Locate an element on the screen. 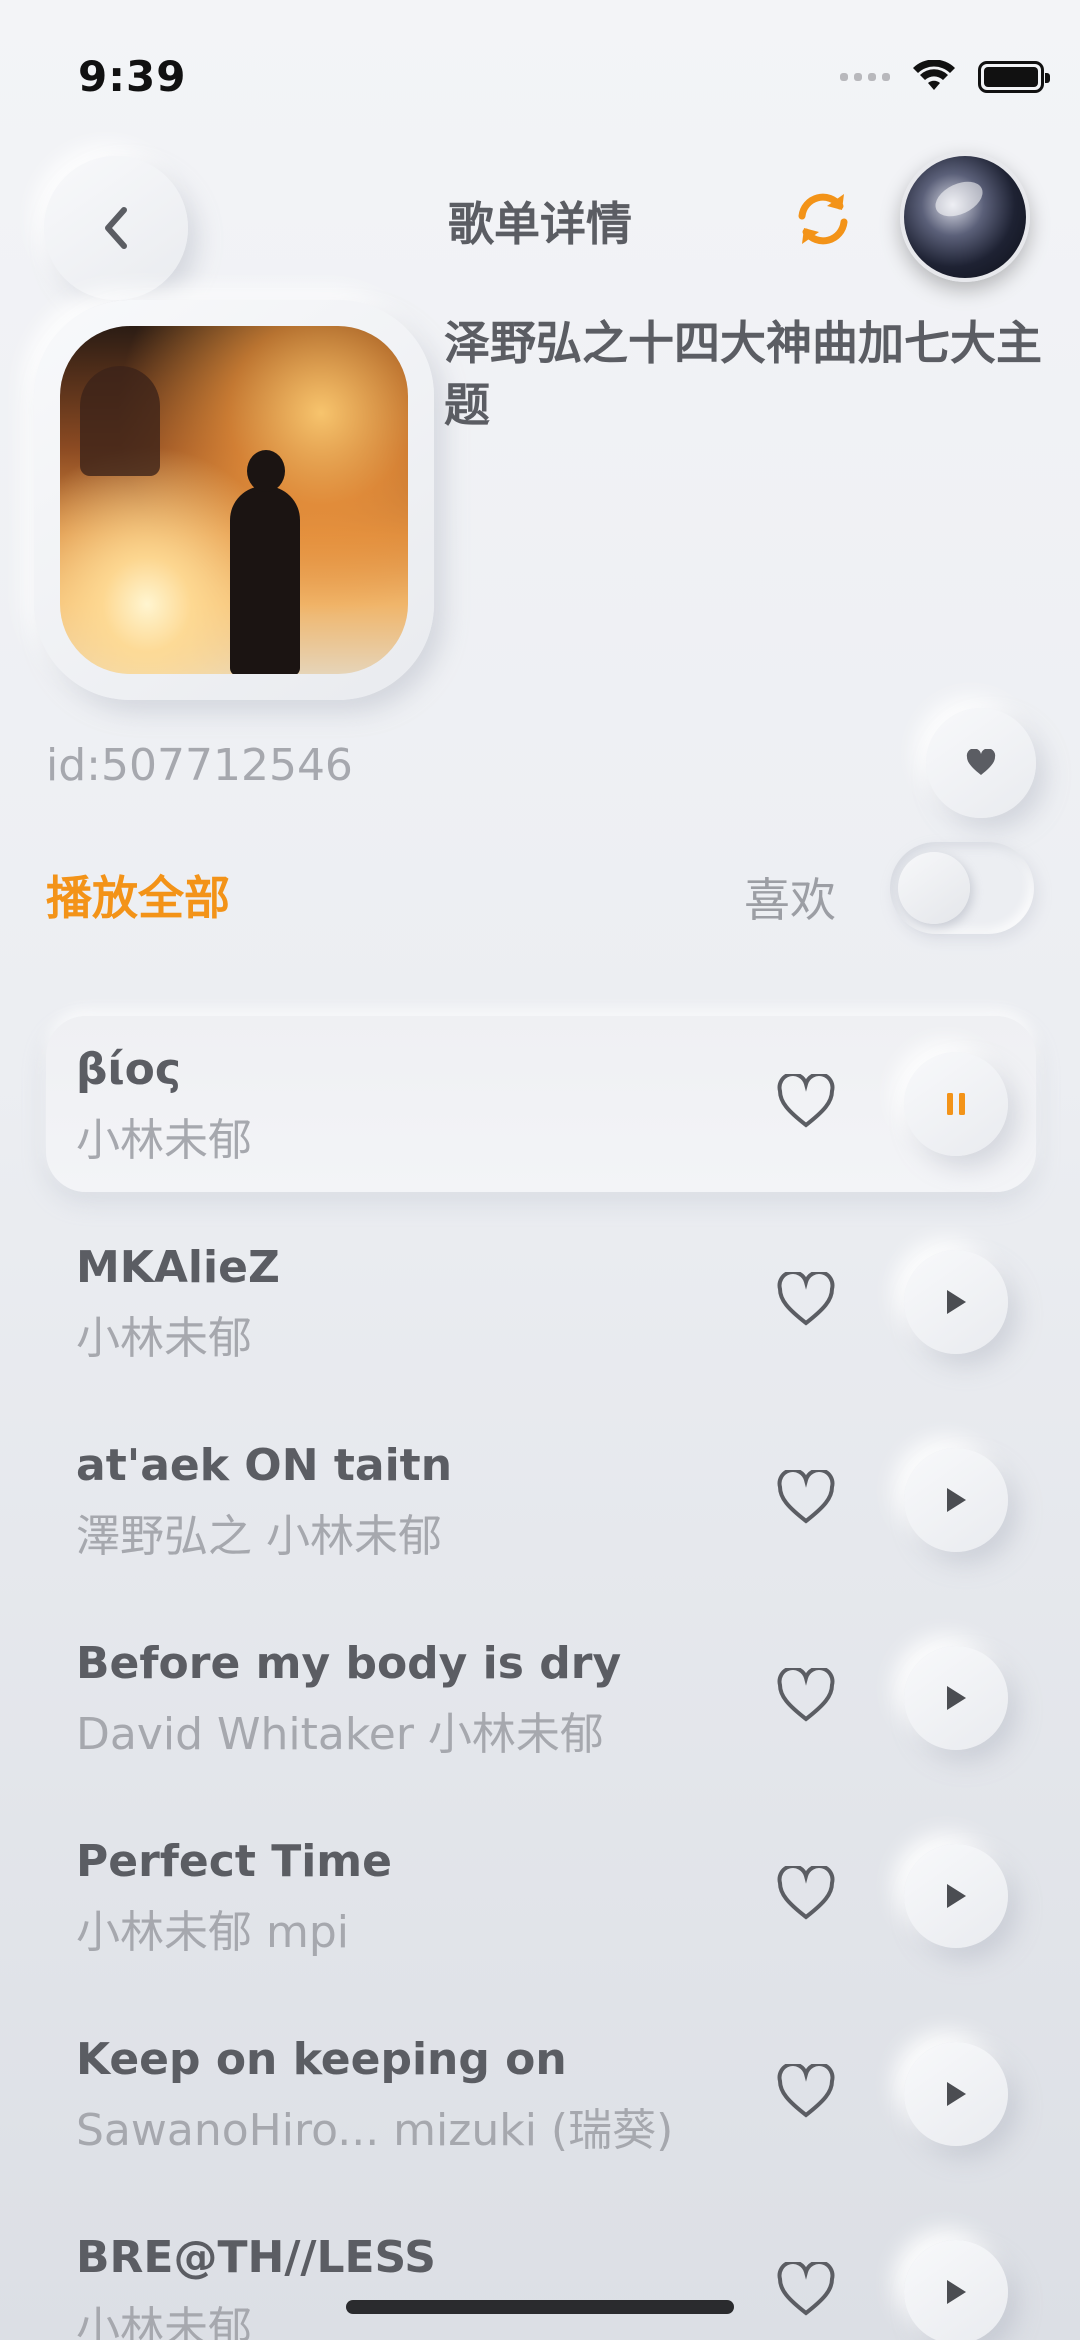 The image size is (1080, 2340). toggle-knob is located at coordinates (934, 888).